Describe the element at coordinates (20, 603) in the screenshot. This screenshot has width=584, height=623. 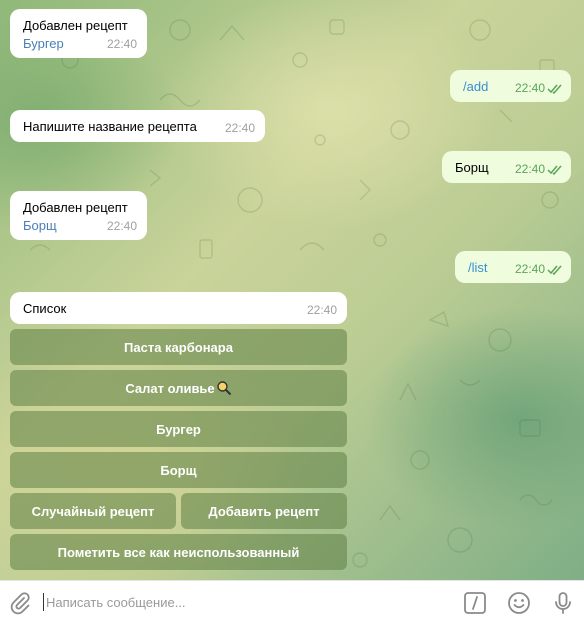
I see `paperclip-icon` at that location.